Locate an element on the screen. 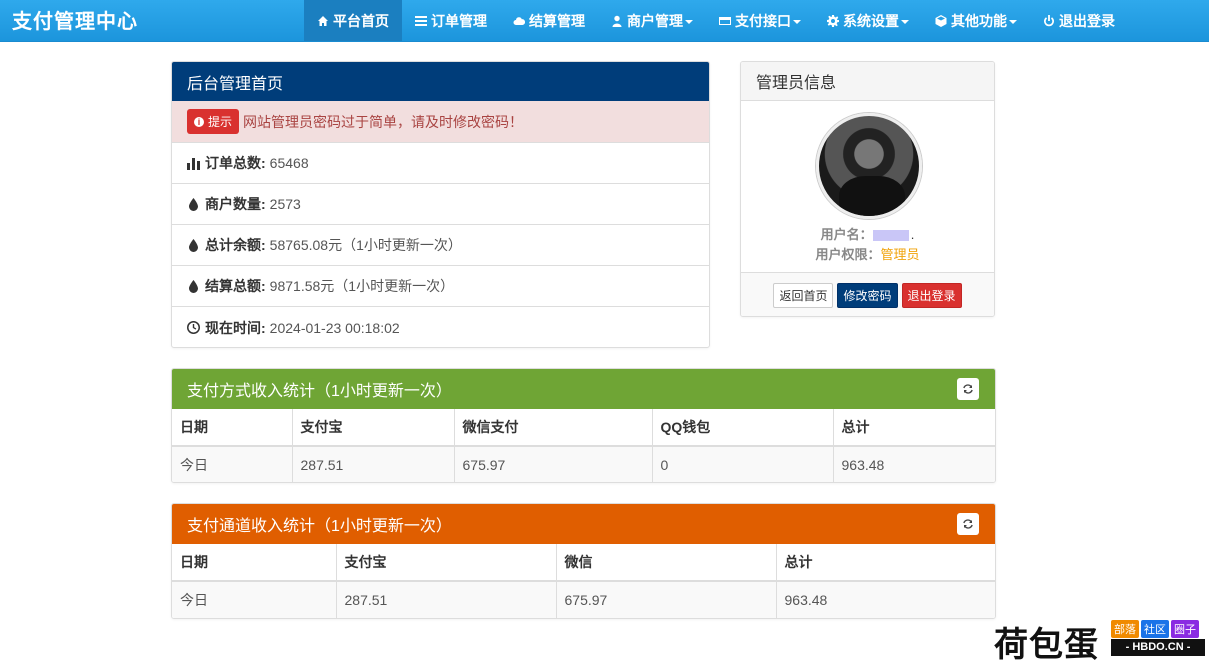  panel-title: 后台管理首页 is located at coordinates (440, 81).